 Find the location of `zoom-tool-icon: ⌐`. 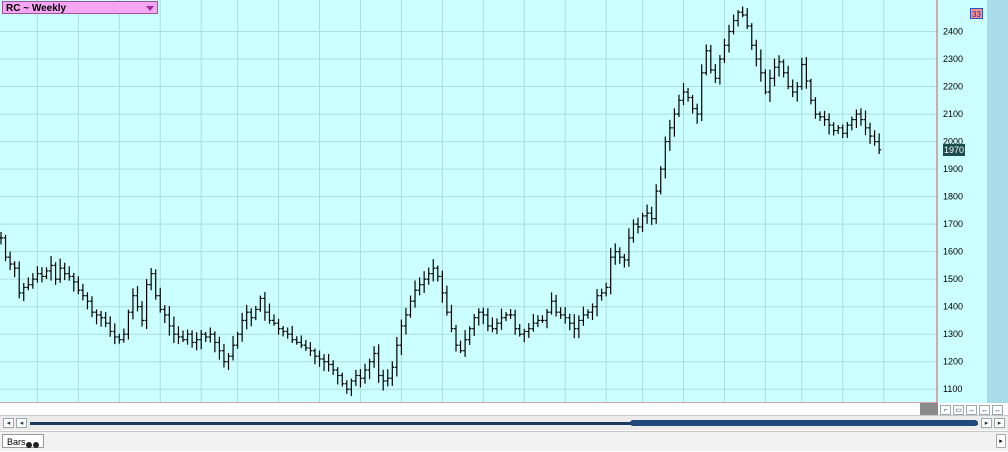

zoom-tool-icon: ⌐ is located at coordinates (945, 410).